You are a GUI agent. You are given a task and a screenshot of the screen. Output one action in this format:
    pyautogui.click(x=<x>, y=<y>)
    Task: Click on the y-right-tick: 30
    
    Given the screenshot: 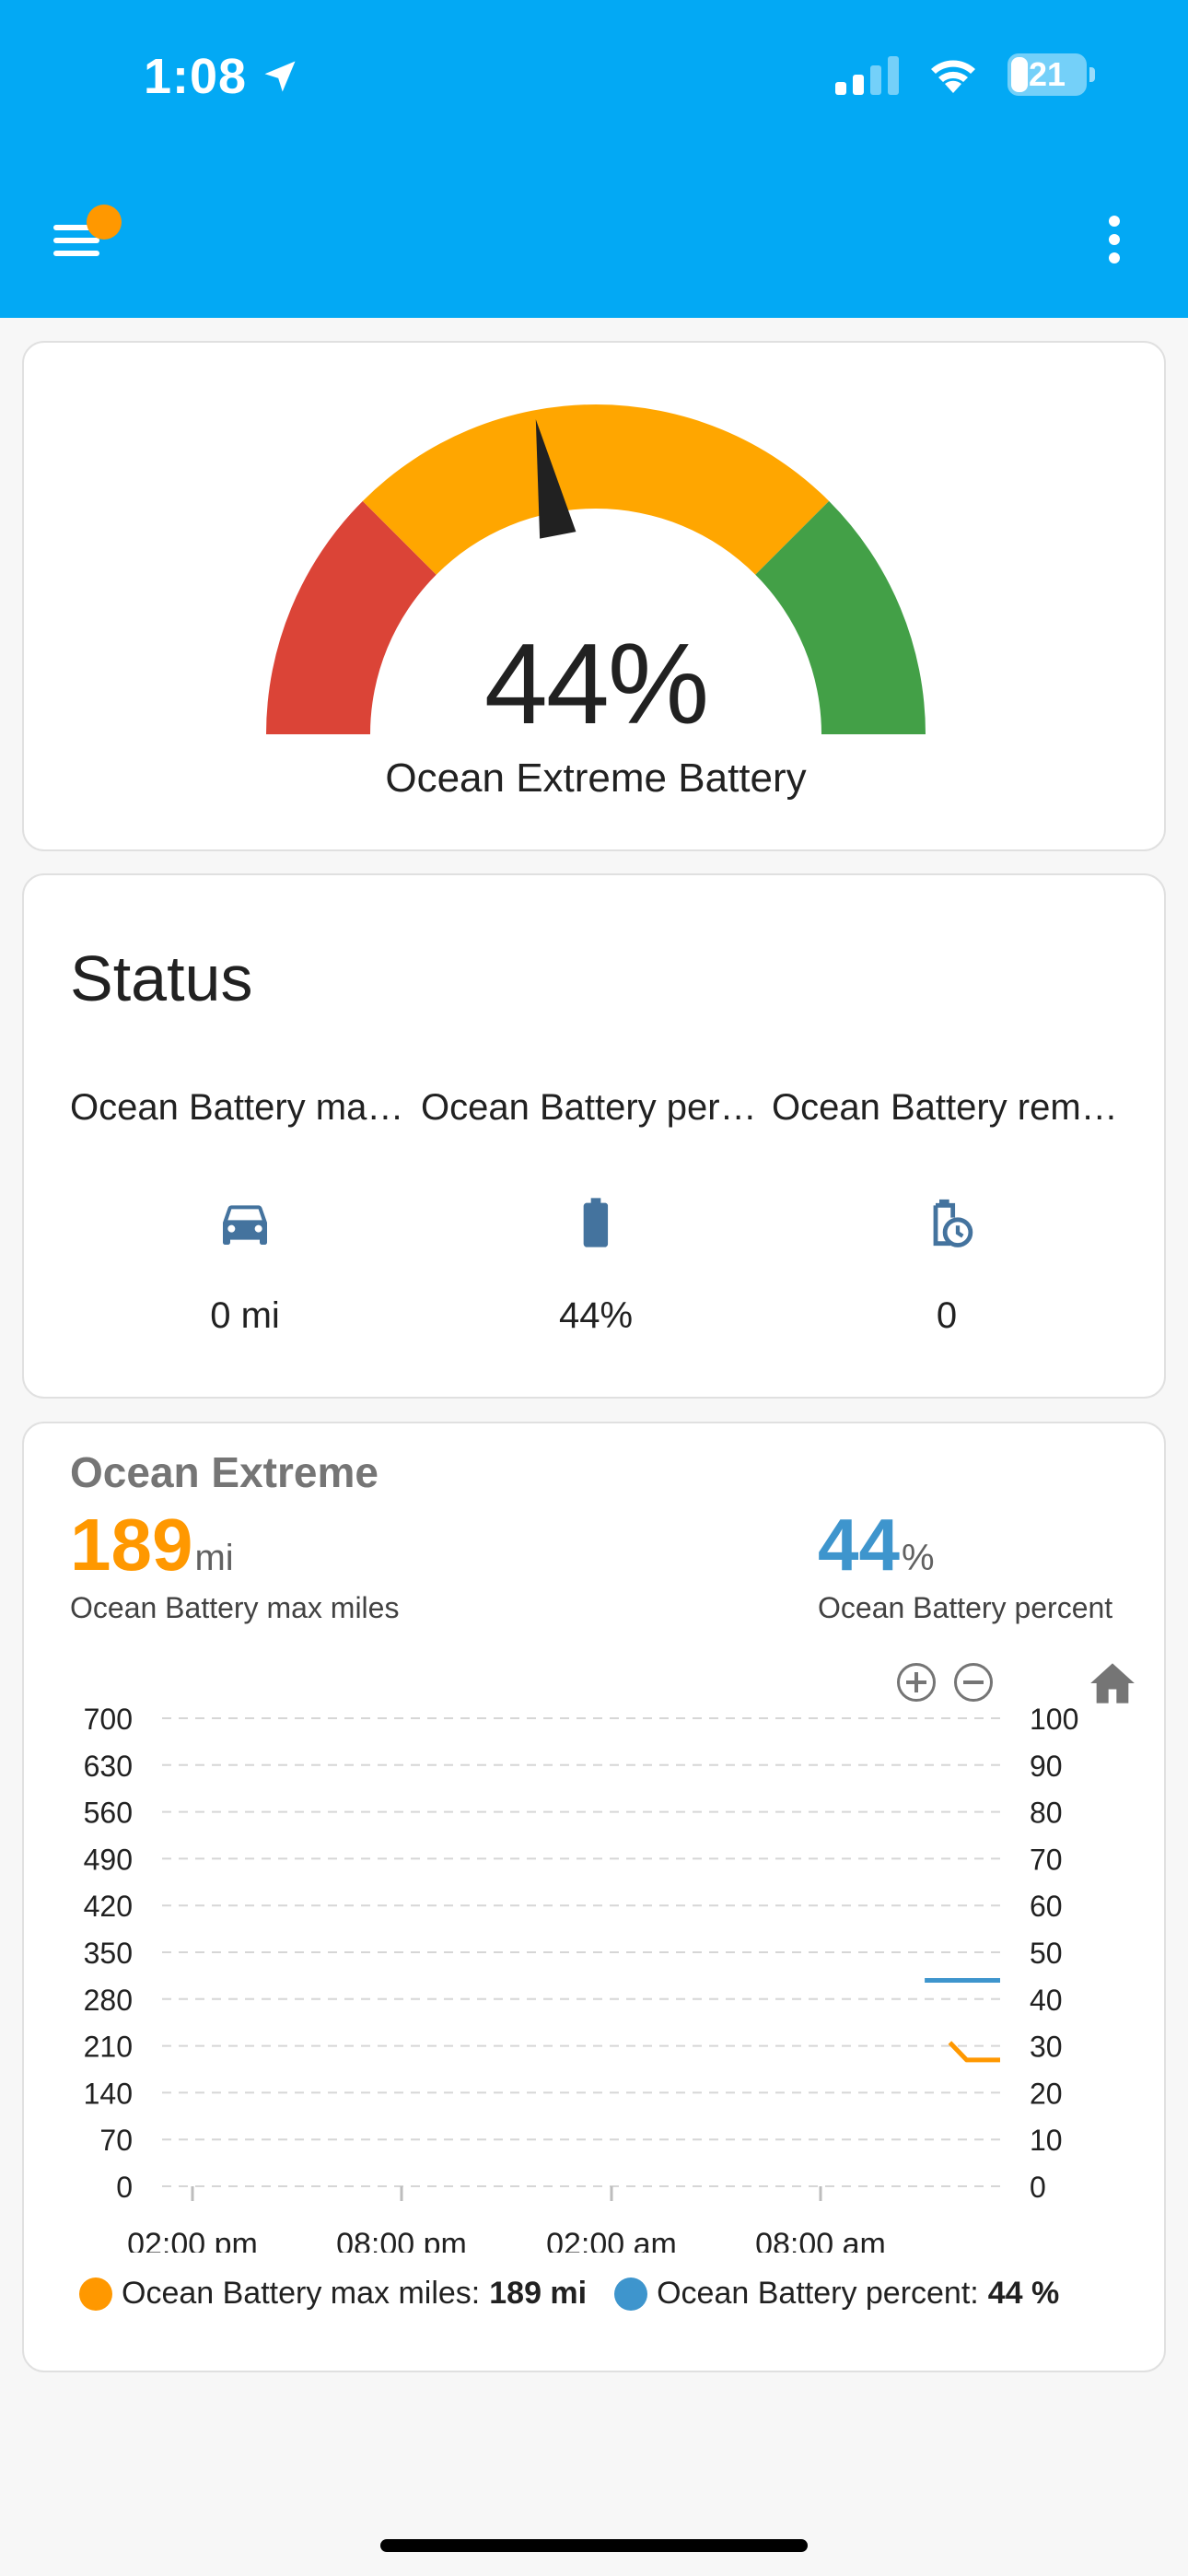 What is the action you would take?
    pyautogui.click(x=1046, y=2047)
    